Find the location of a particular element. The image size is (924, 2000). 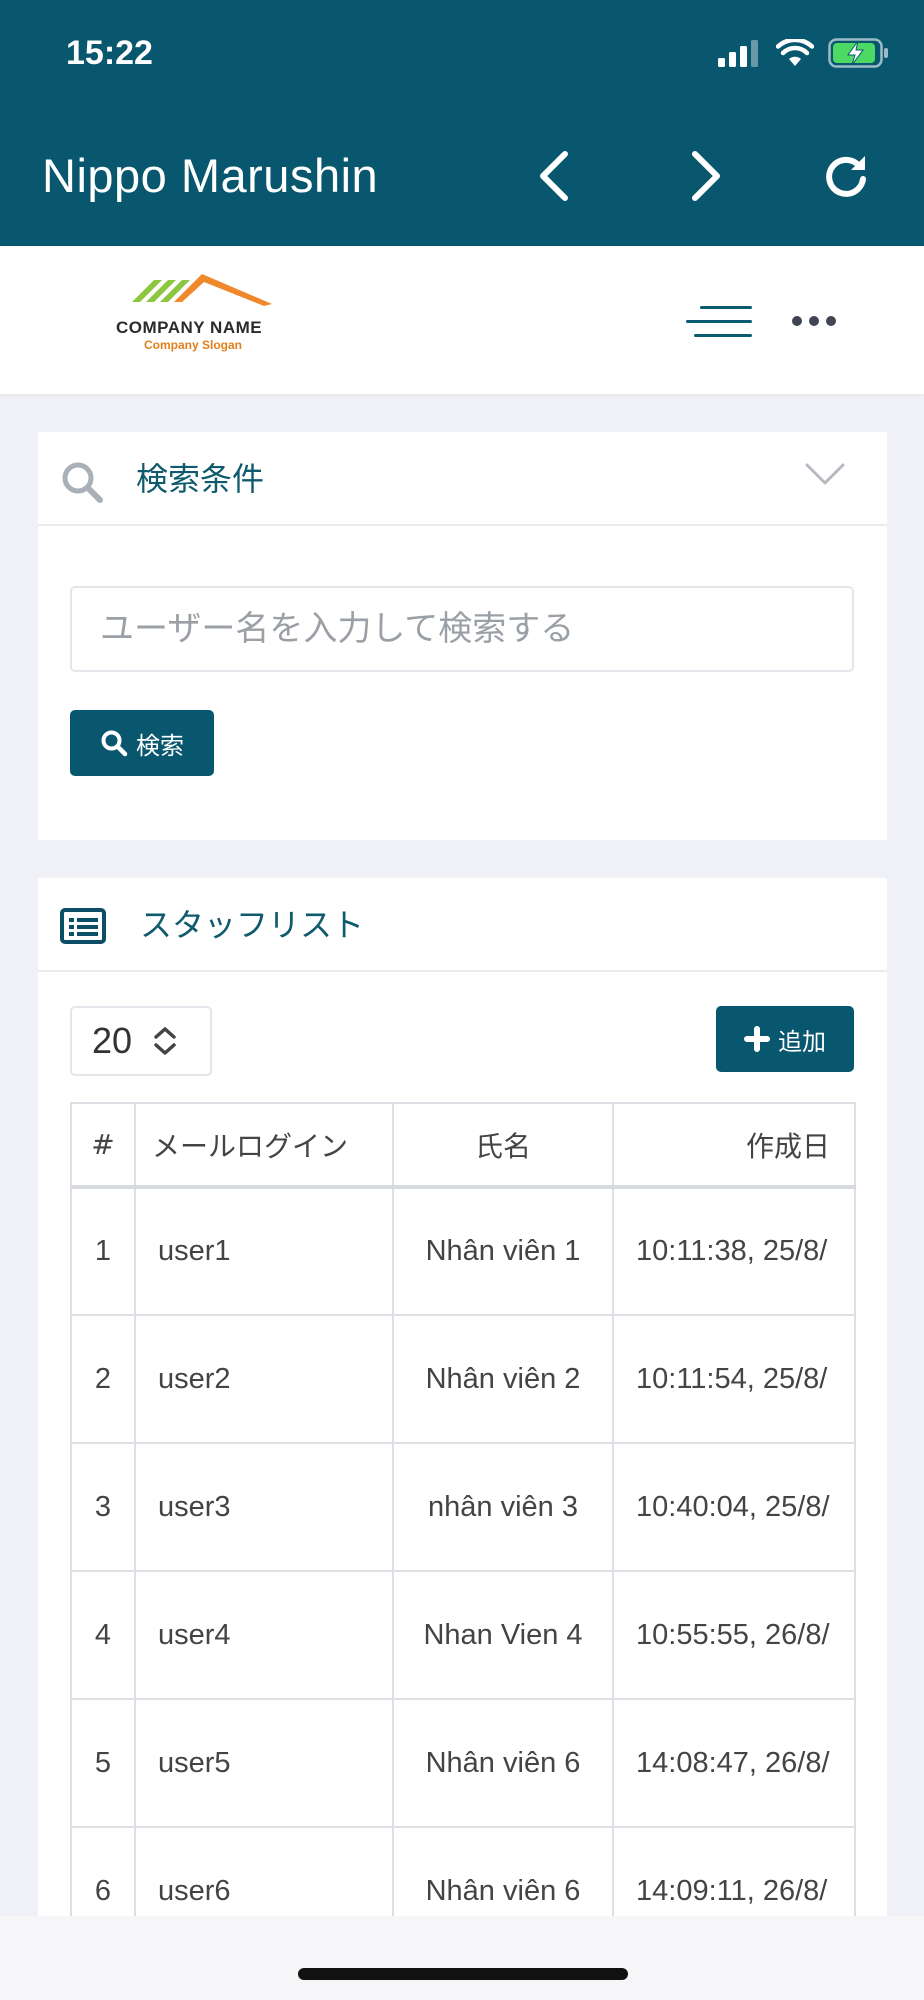

page-size-value: 20 is located at coordinates (112, 1040).